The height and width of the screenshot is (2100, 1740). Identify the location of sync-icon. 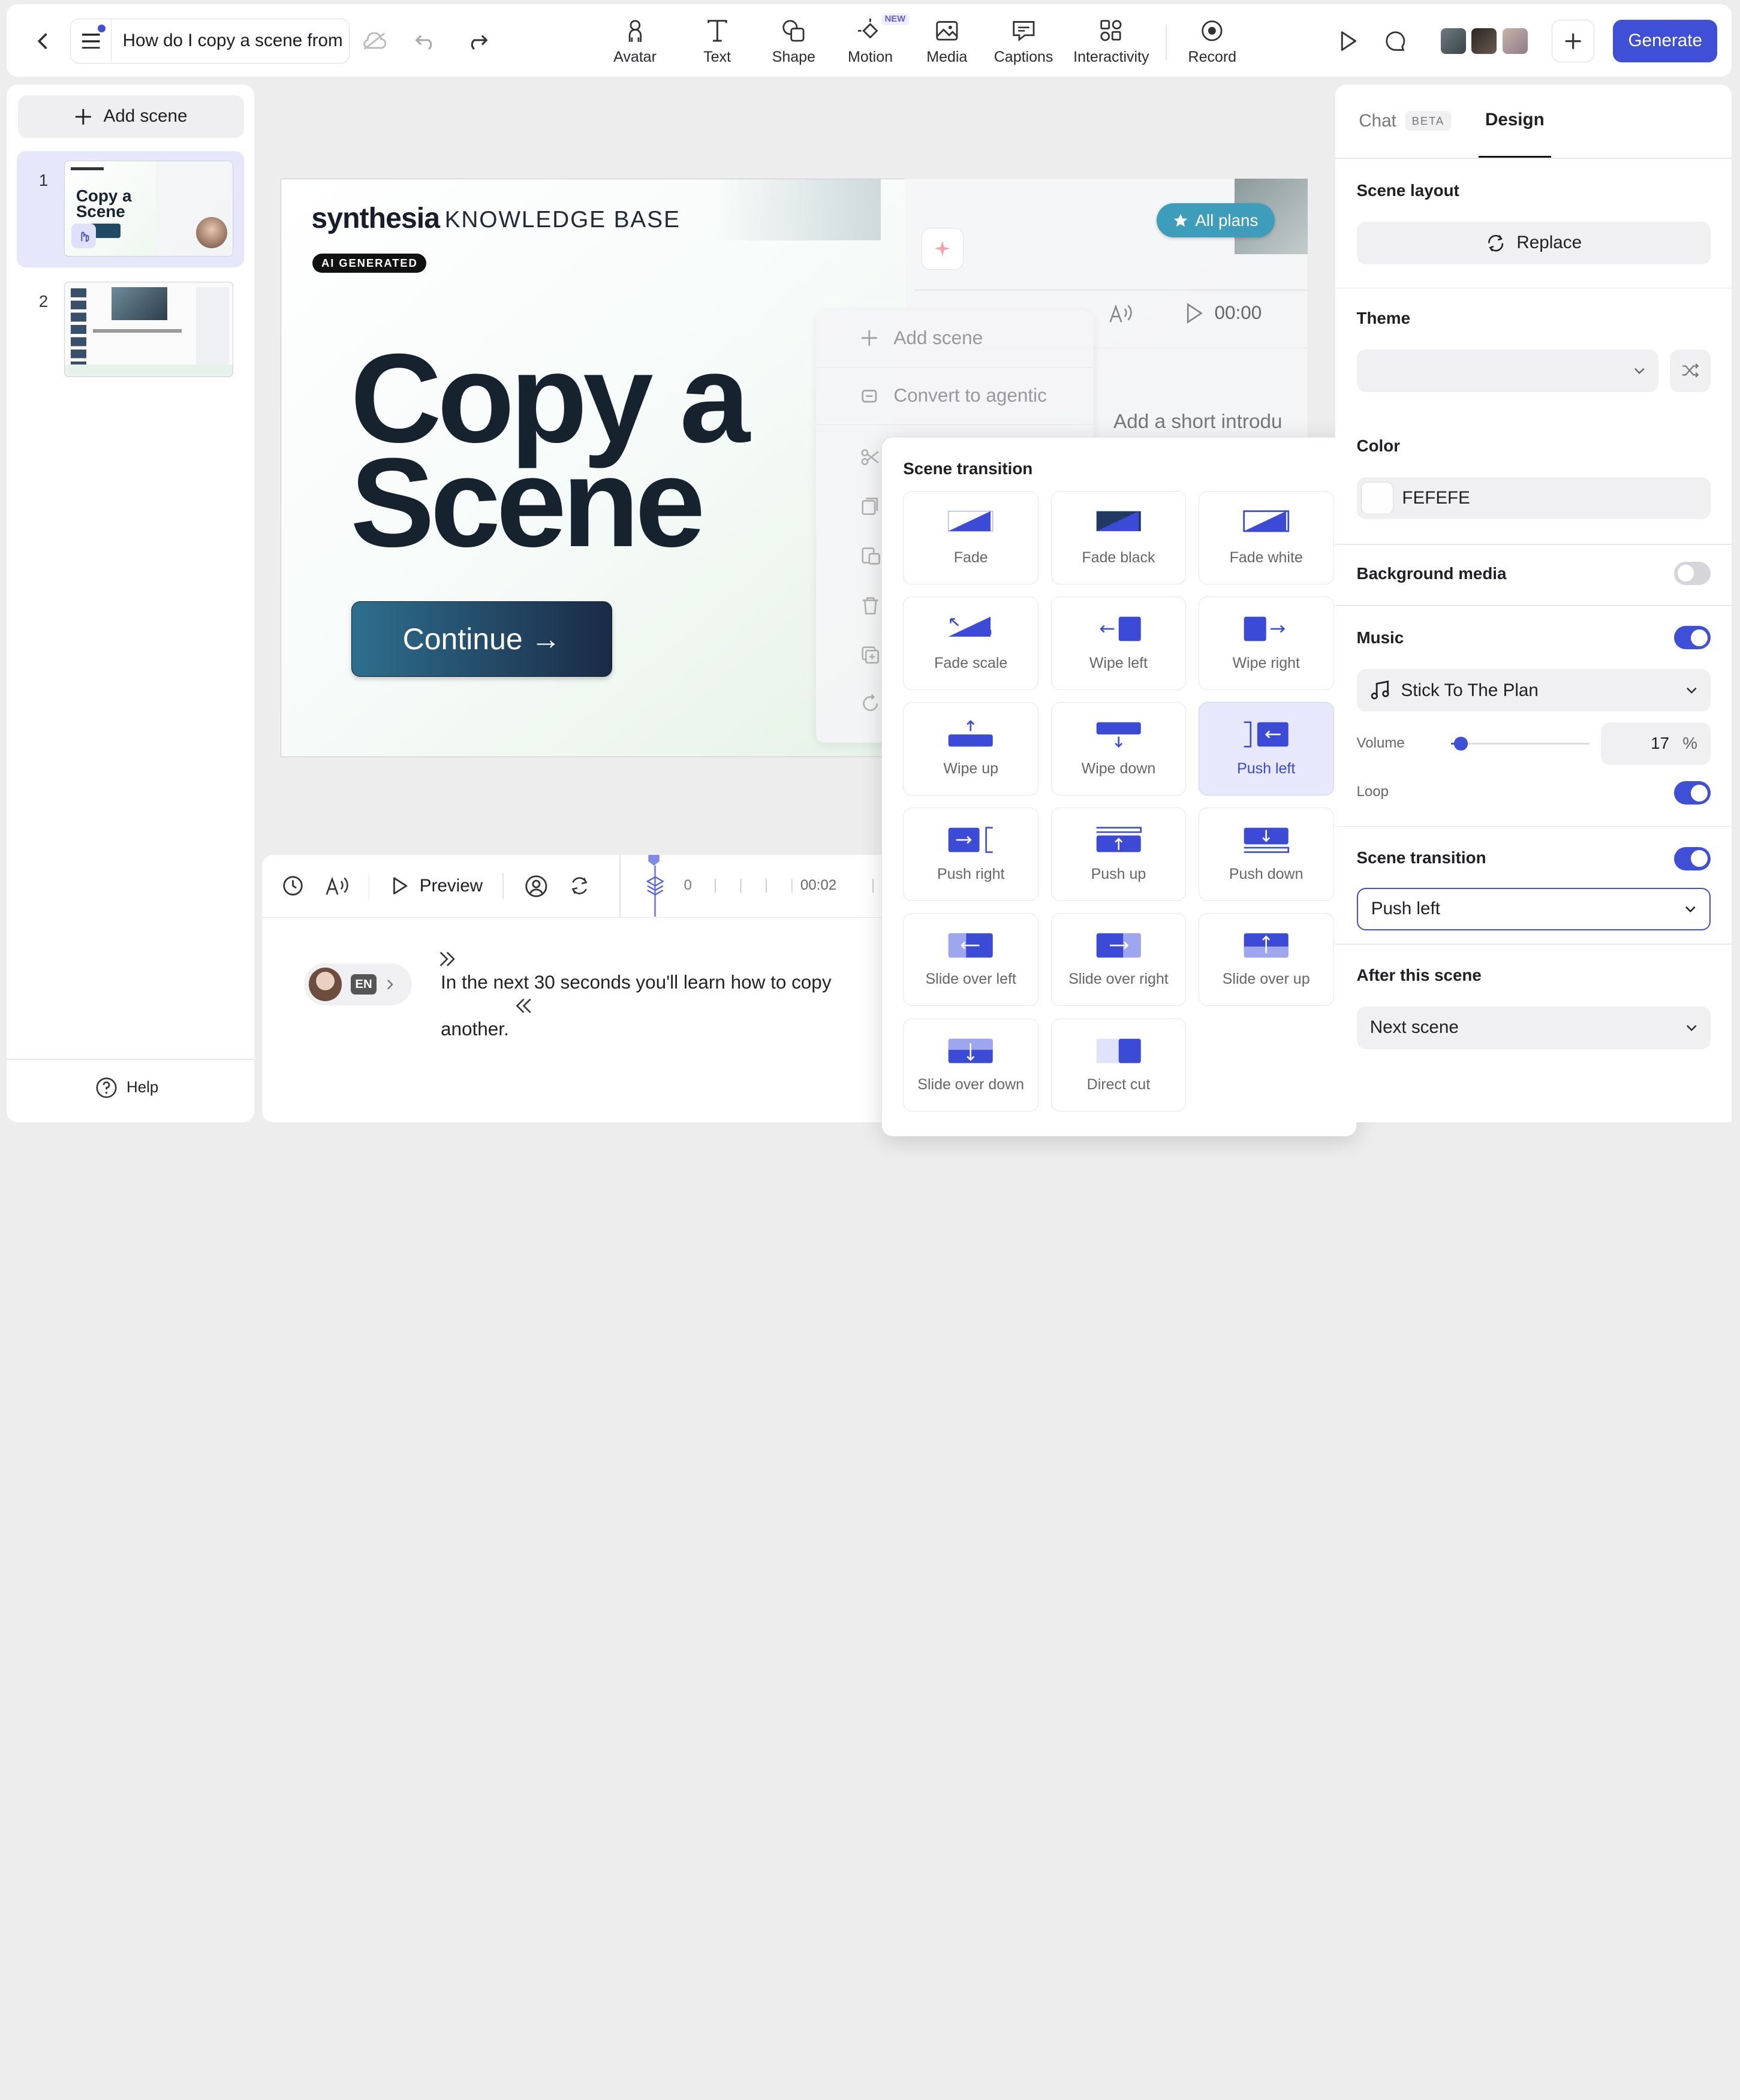
(579, 886).